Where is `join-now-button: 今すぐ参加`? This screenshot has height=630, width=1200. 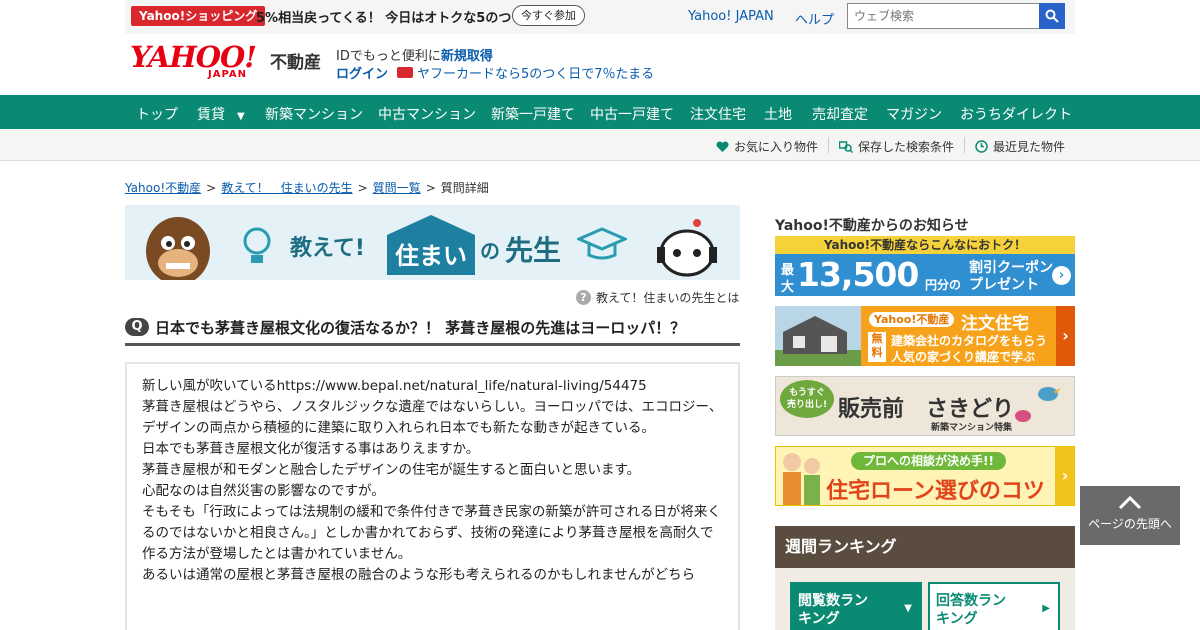
join-now-button: 今すぐ参加 is located at coordinates (548, 15).